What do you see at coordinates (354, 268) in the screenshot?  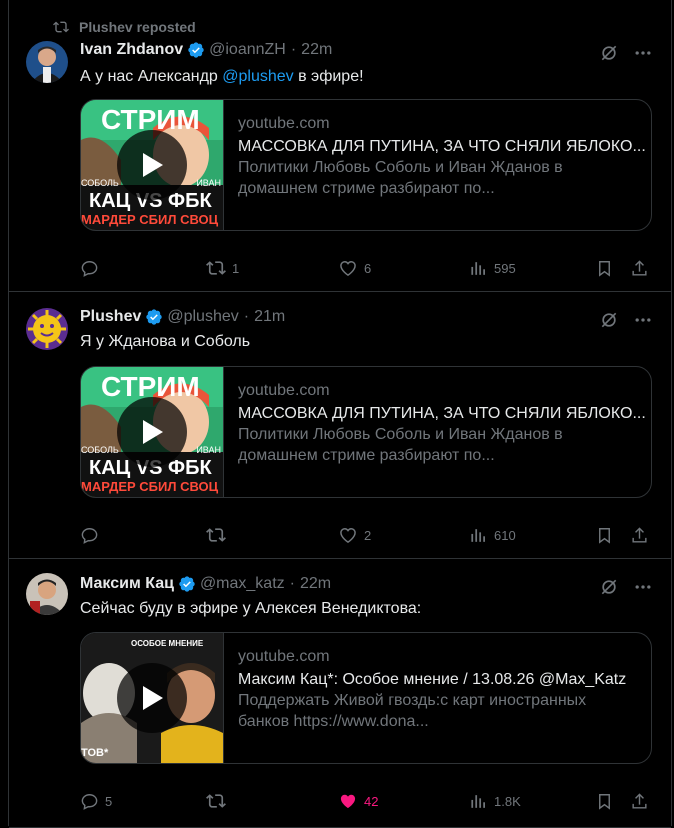 I see `like-button: 6` at bounding box center [354, 268].